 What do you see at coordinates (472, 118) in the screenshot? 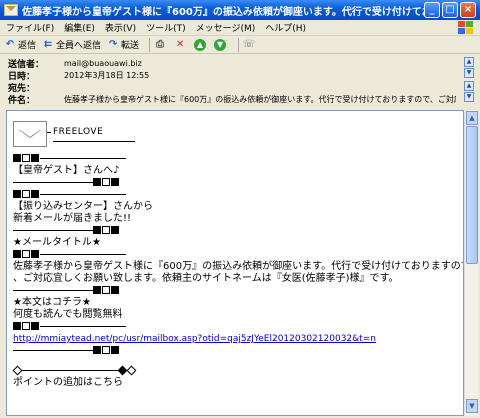
I see `scroll-up-button: ▲` at bounding box center [472, 118].